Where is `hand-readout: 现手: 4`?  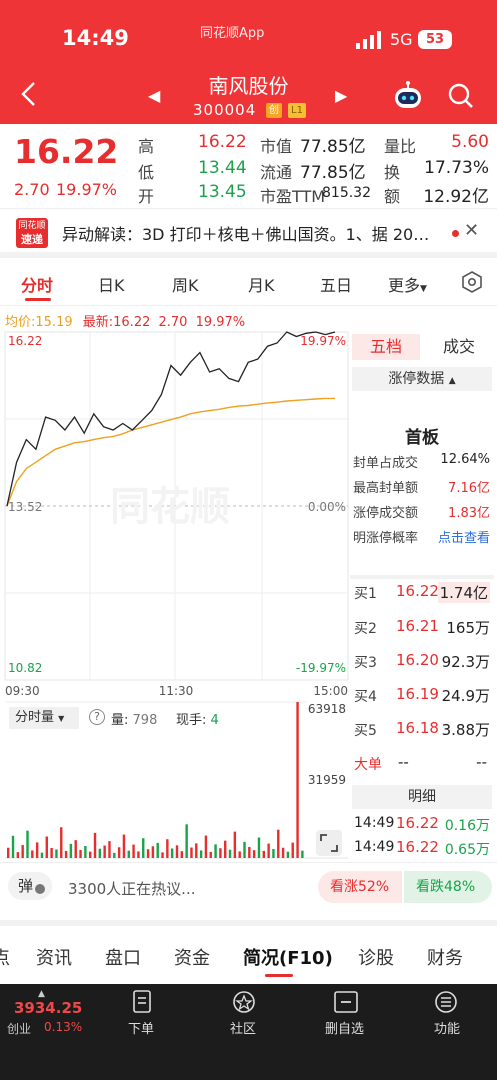 hand-readout: 现手: 4 is located at coordinates (197, 718).